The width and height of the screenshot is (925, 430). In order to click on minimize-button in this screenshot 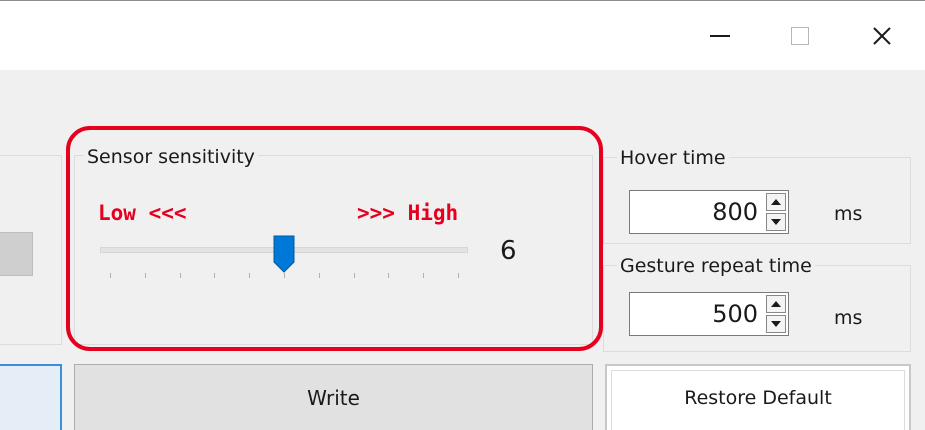, I will do `click(720, 36)`.